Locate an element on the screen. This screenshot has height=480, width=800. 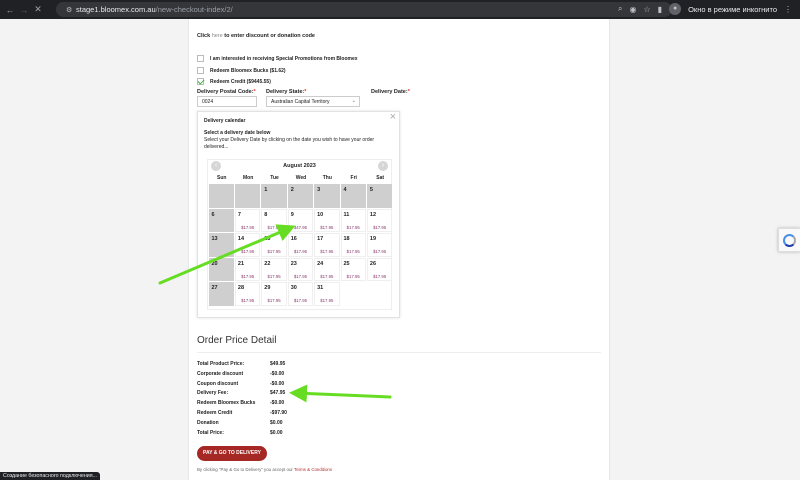
calendar-day: 7 $17.95 is located at coordinates (247, 220).